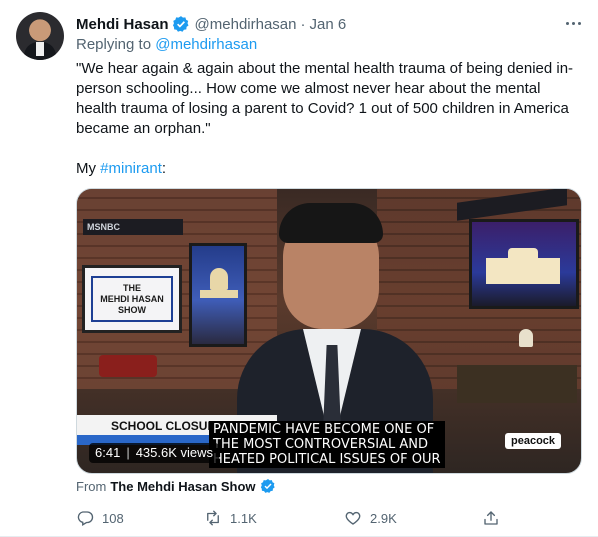  I want to click on more-icon, so click(573, 23).